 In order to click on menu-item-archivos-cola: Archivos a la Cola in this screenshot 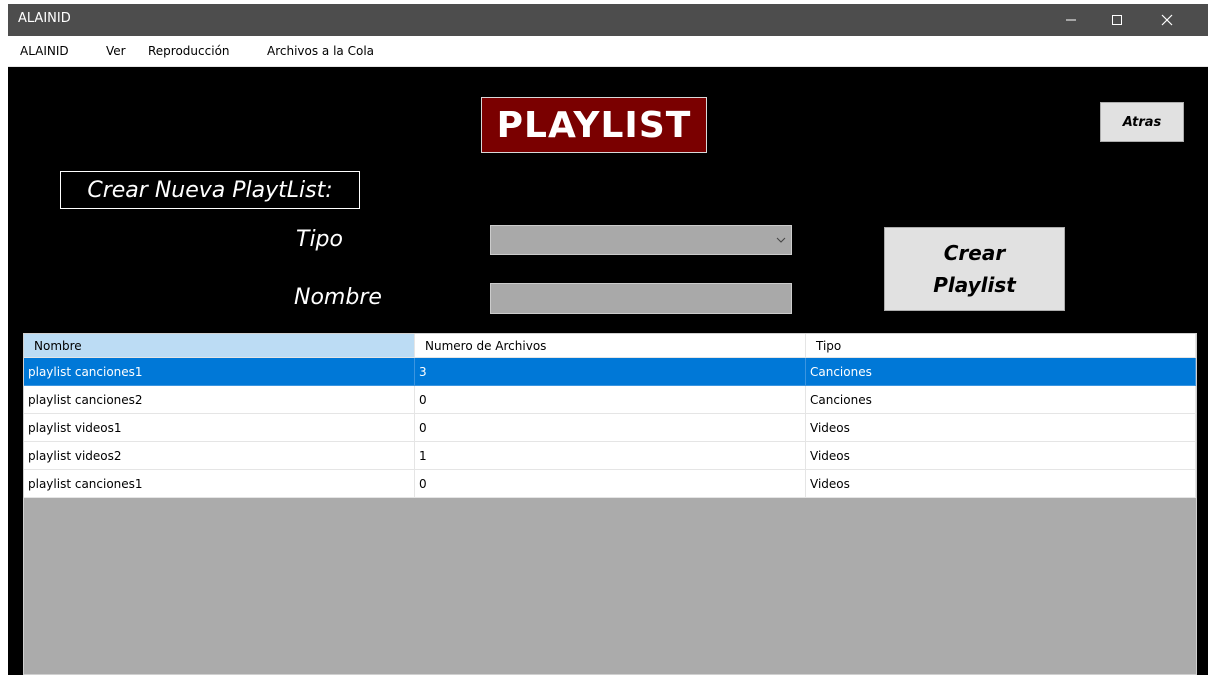, I will do `click(320, 51)`.